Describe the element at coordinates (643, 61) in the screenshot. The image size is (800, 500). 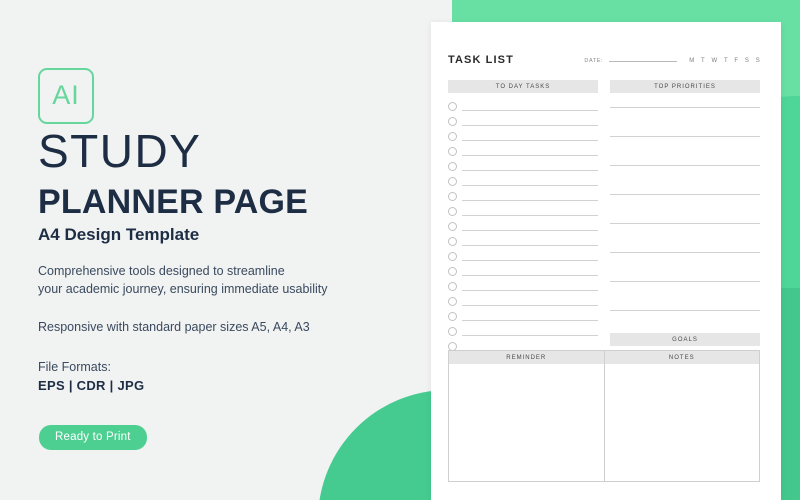
I see `date-write-line` at that location.